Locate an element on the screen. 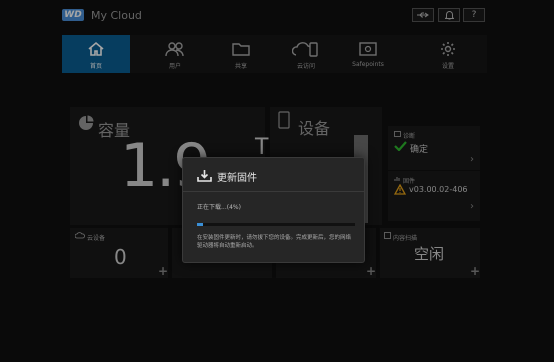 The width and height of the screenshot is (554, 362). nav-safepoints: Safepoints is located at coordinates (368, 54).